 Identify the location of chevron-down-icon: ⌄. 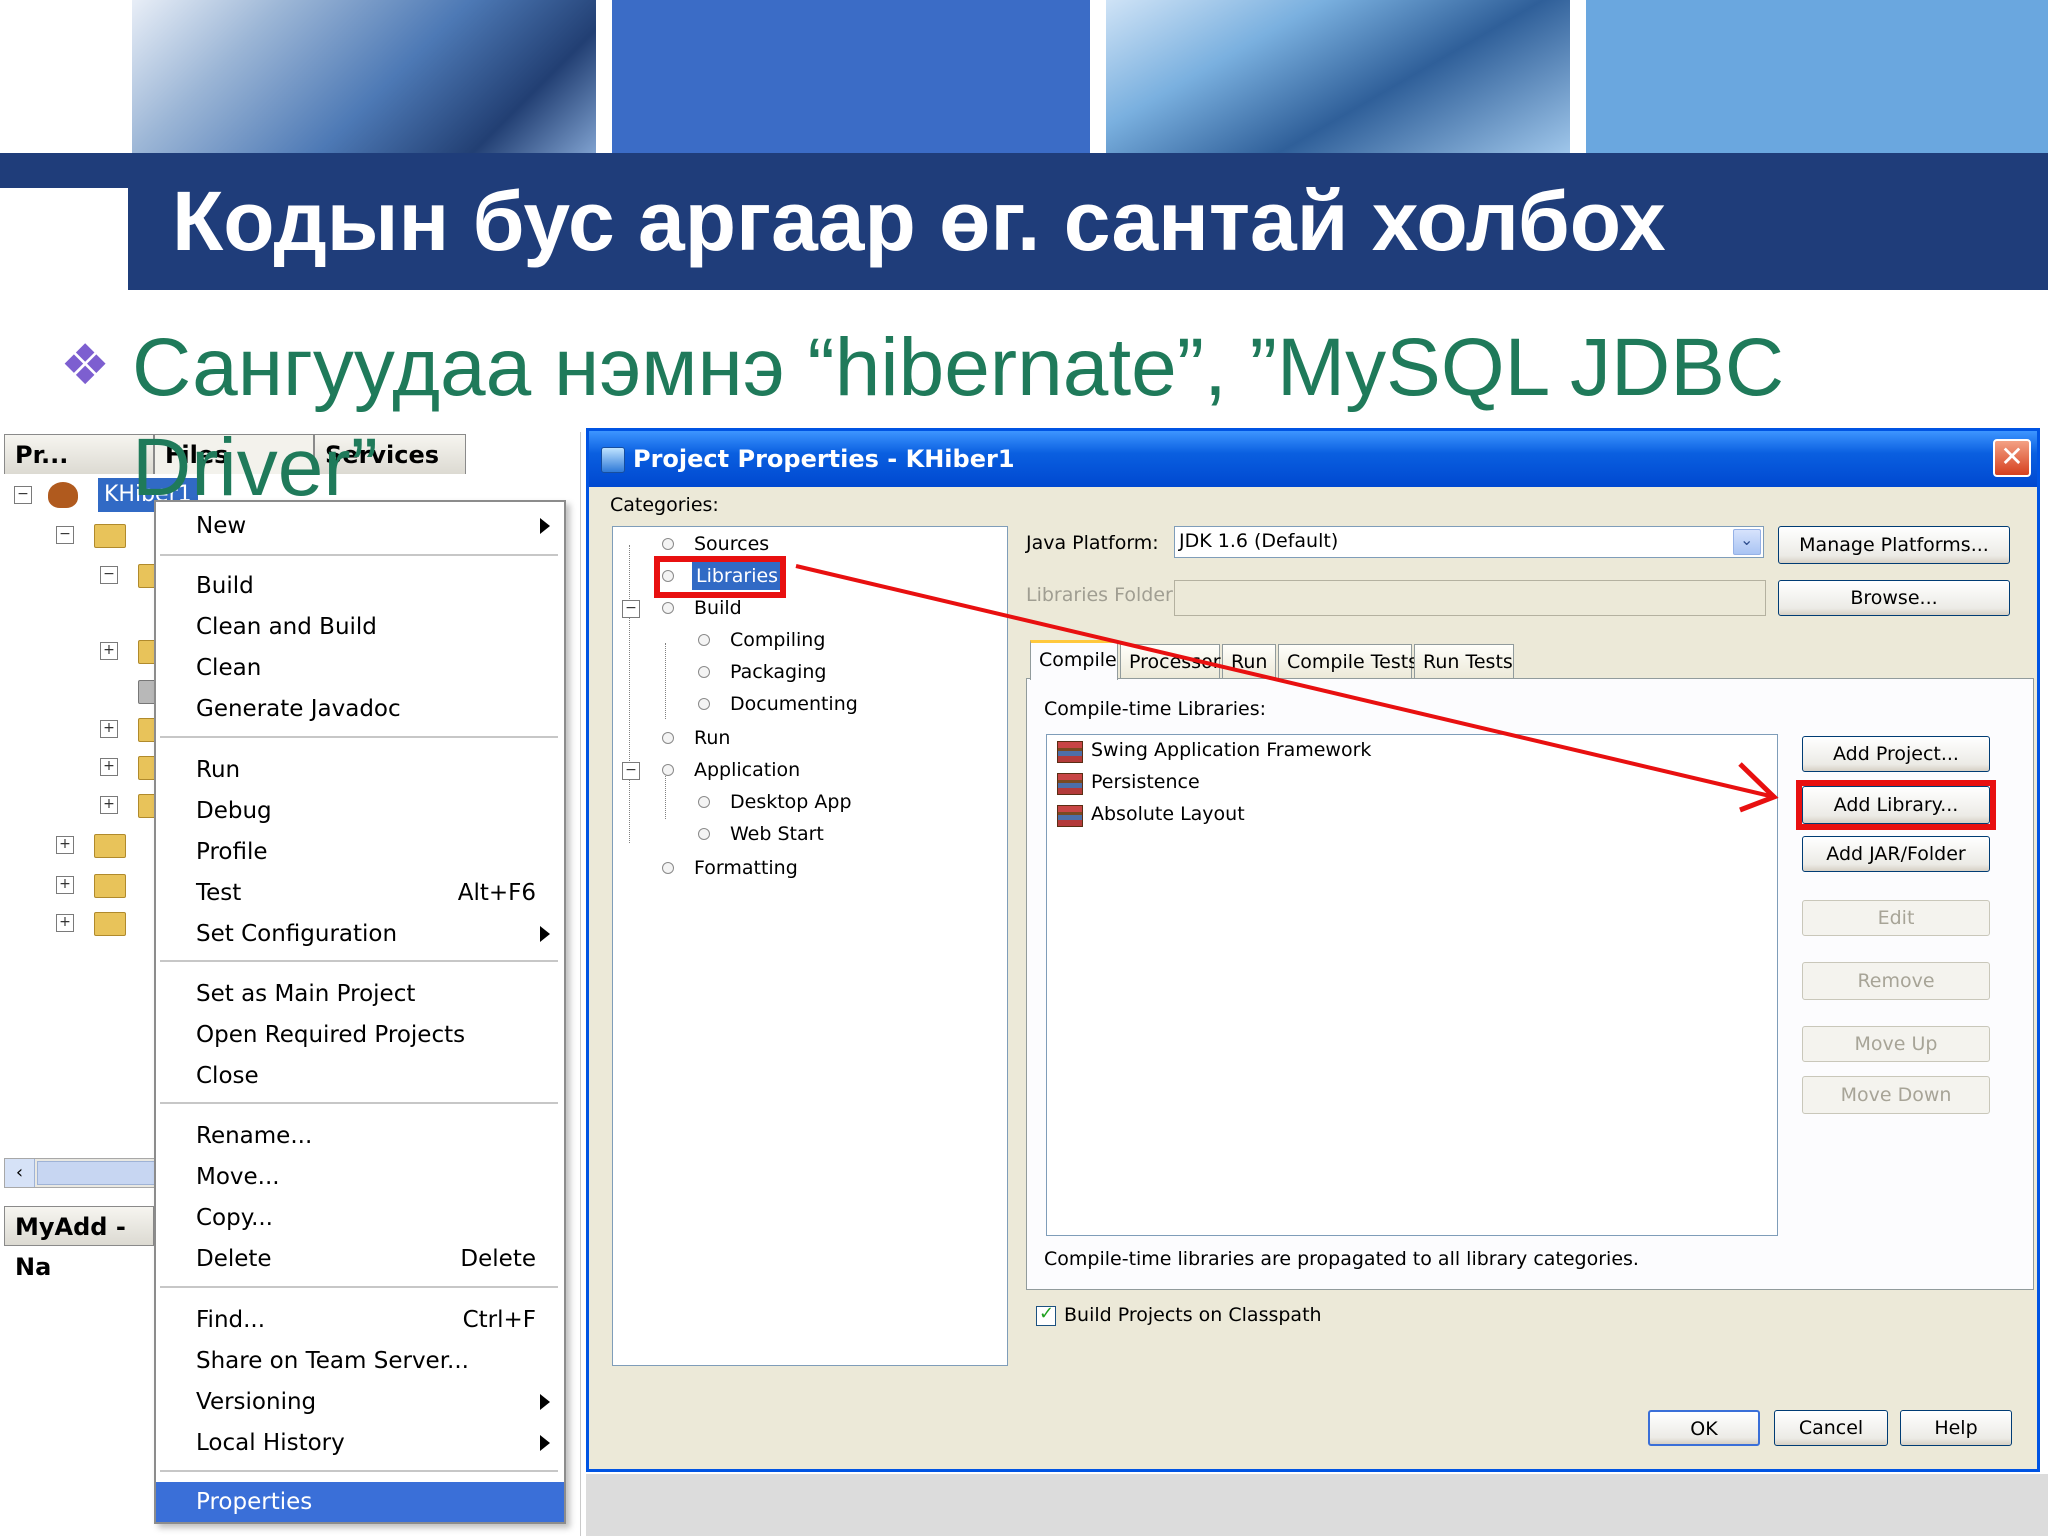
(1747, 542).